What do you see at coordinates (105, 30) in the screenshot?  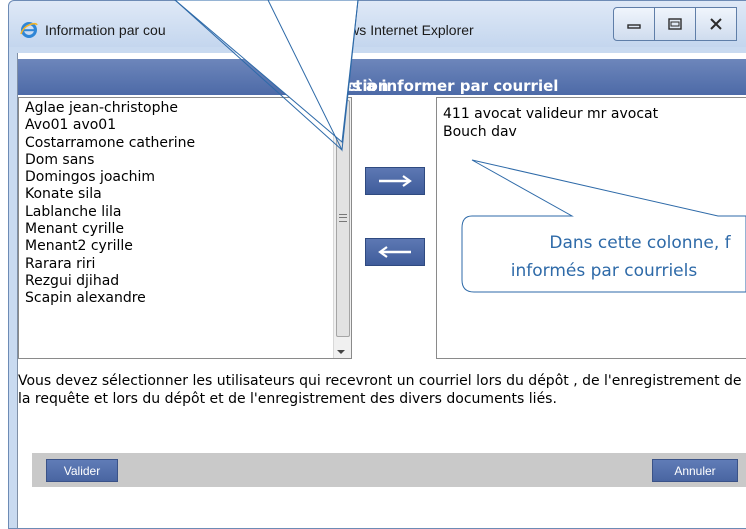 I see `window-title-left: Information par cou` at bounding box center [105, 30].